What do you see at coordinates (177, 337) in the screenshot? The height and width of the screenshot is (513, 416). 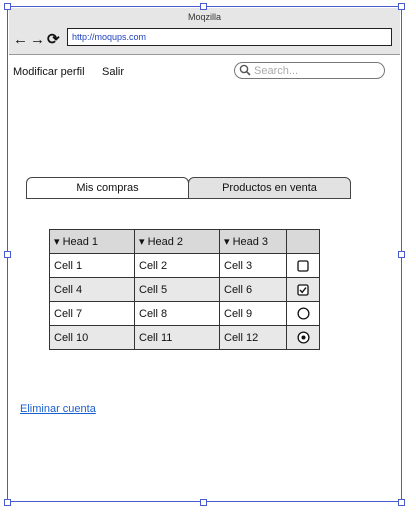 I see `table-cell: Cell 11` at bounding box center [177, 337].